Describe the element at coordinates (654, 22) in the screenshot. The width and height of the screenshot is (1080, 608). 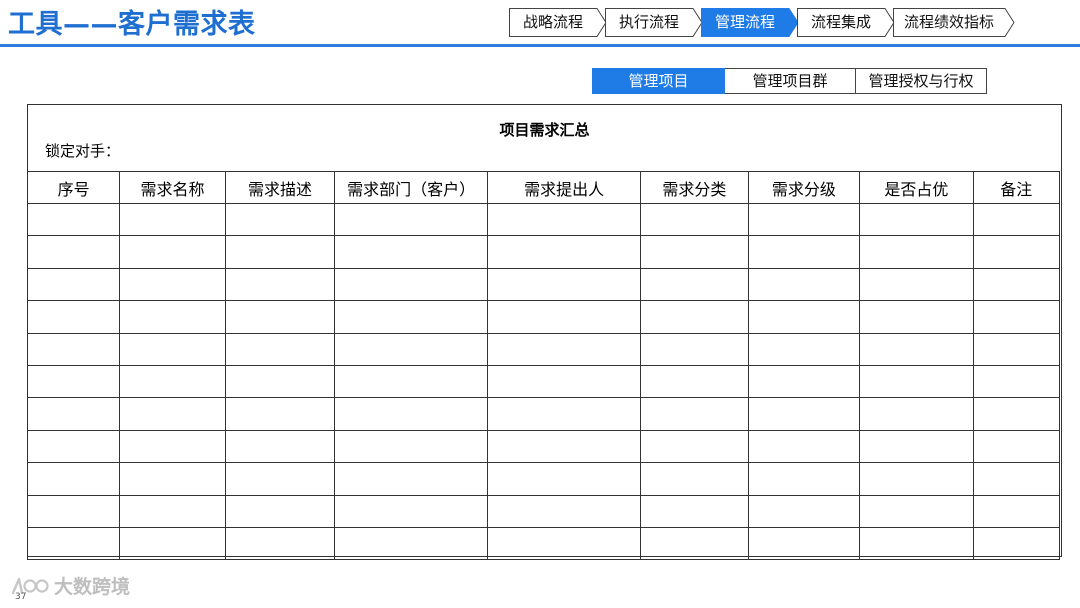
I see `process-step-execution: 执行流程` at that location.